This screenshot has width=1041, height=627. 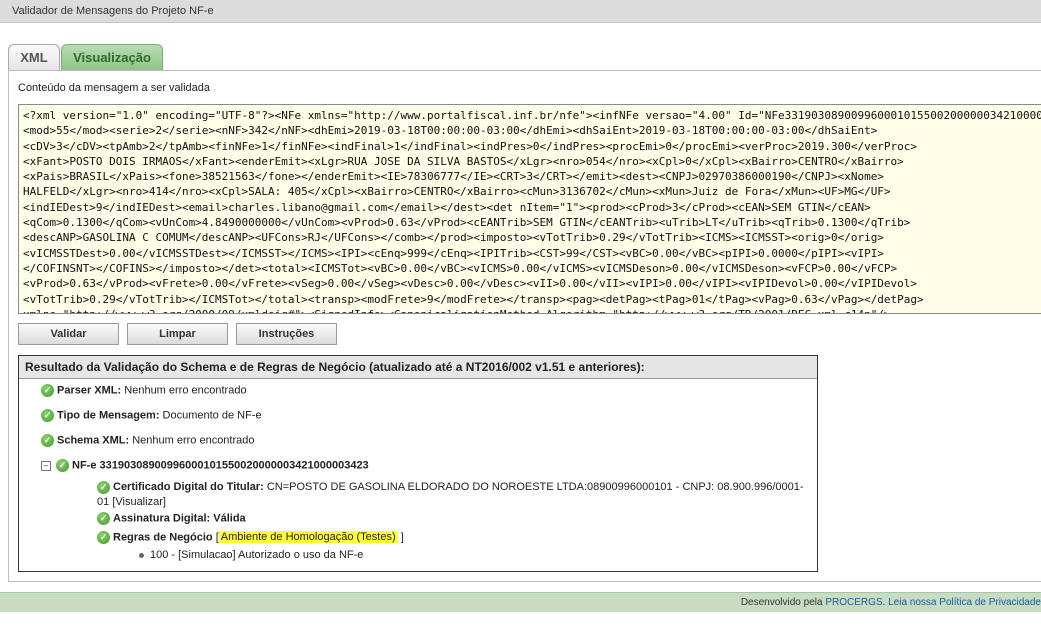 I want to click on certificate-row-cont: 01 [Visualizar], so click(x=131, y=502).